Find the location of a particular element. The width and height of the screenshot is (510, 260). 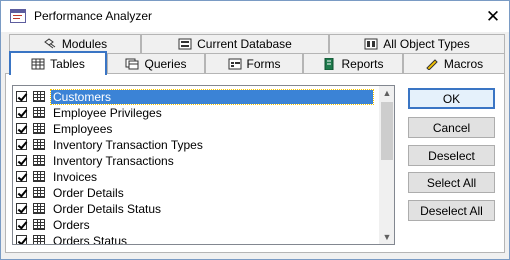

list-item: Inventory Transaction Types is located at coordinates (110, 144).